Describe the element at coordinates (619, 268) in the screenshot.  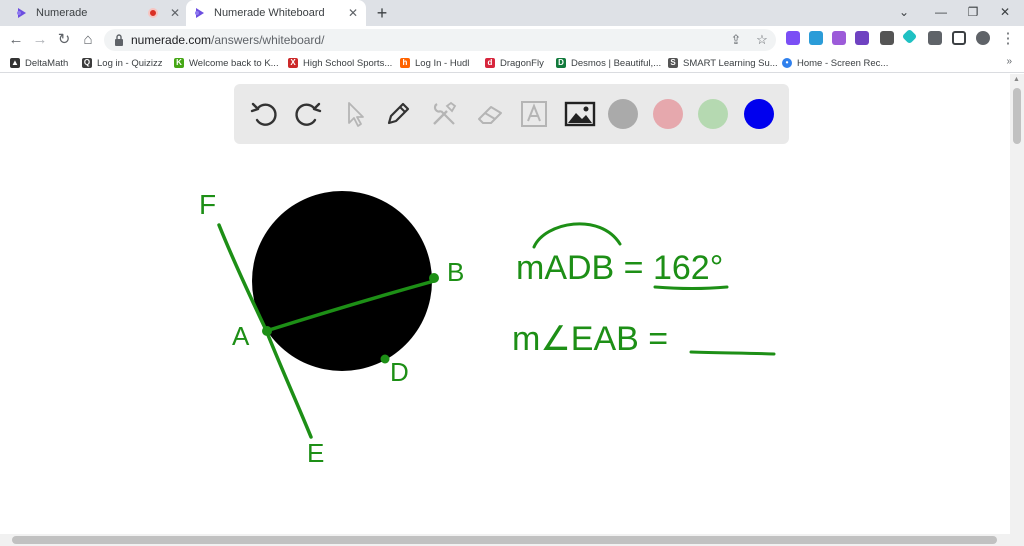
I see `arc-measure-text: mADB = 162°` at that location.